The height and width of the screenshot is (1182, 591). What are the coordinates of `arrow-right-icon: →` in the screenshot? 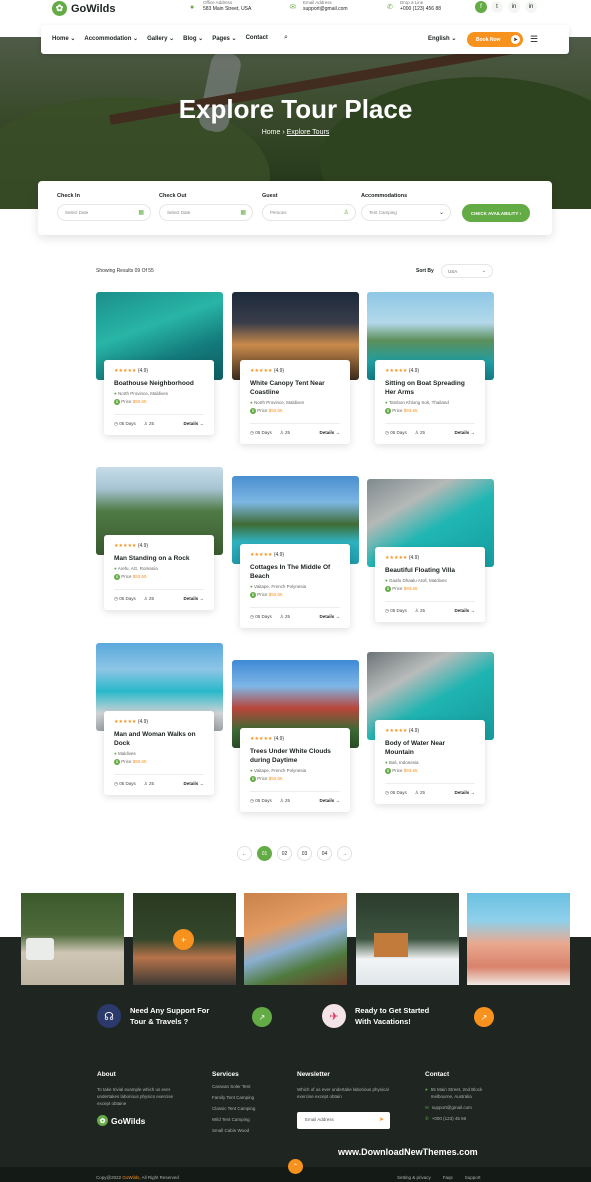 It's located at (473, 792).